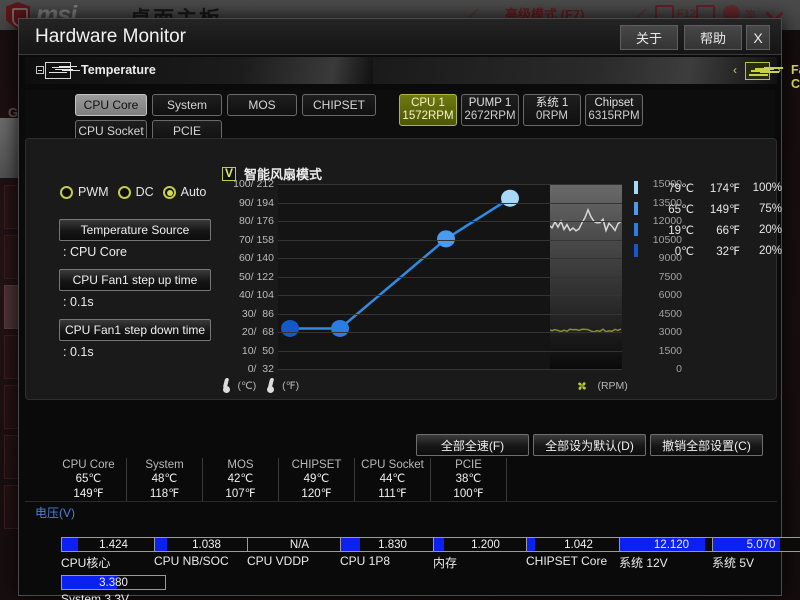 Image resolution: width=800 pixels, height=600 pixels. I want to click on temperature-source-button: Temperature Source, so click(135, 230).